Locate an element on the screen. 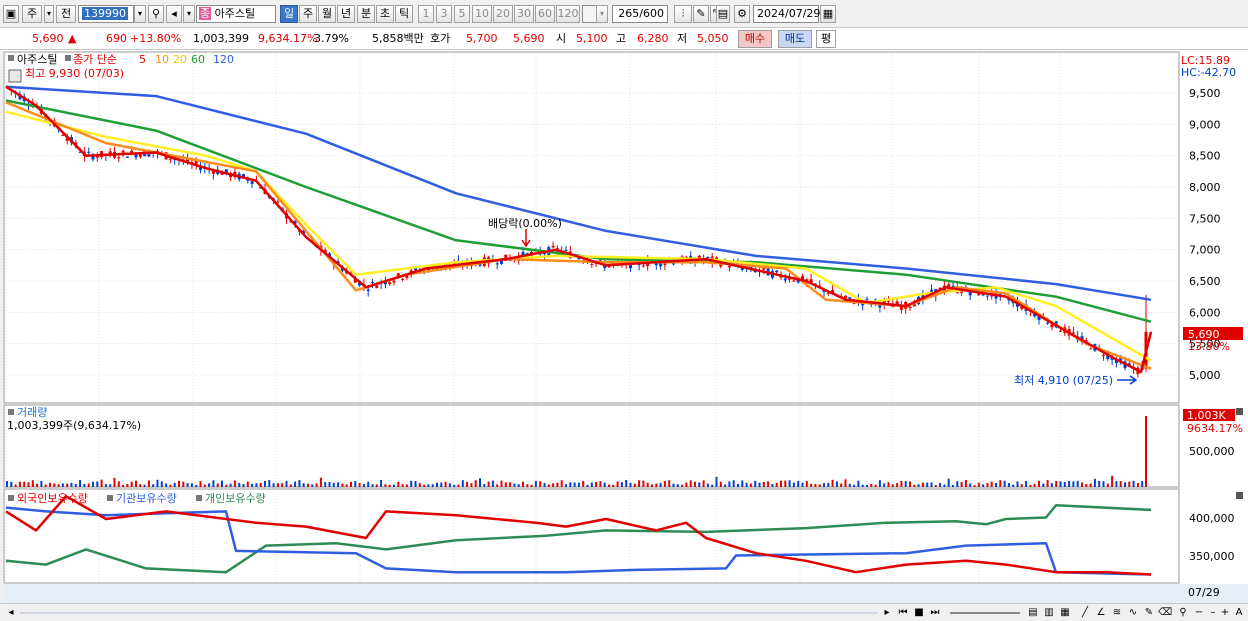 Image resolution: width=1248 pixels, height=621 pixels. calendar-toggle-icon is located at coordinates (15, 76).